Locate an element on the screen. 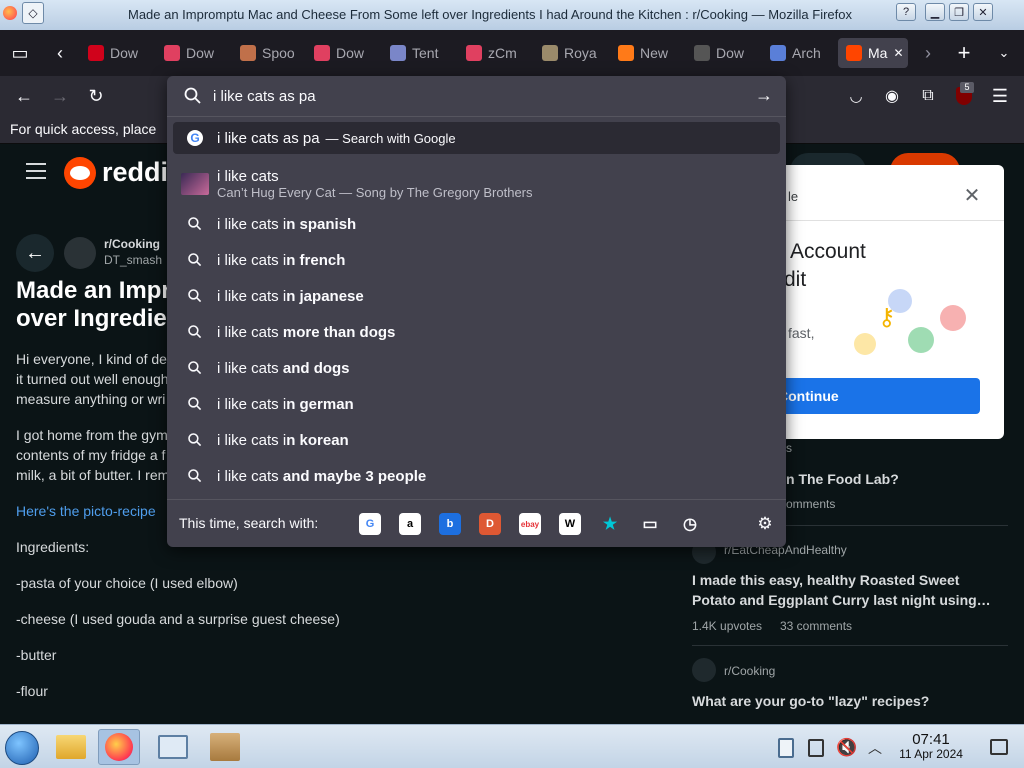  hamburger-icon is located at coordinates (36, 171).